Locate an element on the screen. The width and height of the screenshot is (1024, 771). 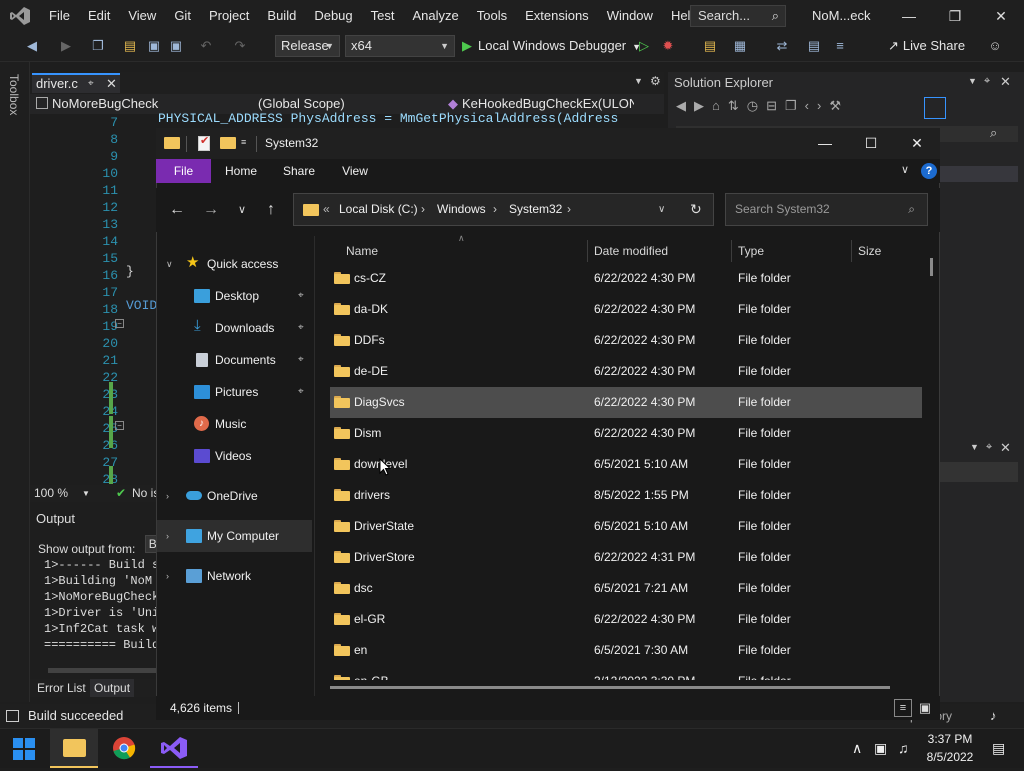
back-arrow-icon: ← is located at coordinates (177, 210).